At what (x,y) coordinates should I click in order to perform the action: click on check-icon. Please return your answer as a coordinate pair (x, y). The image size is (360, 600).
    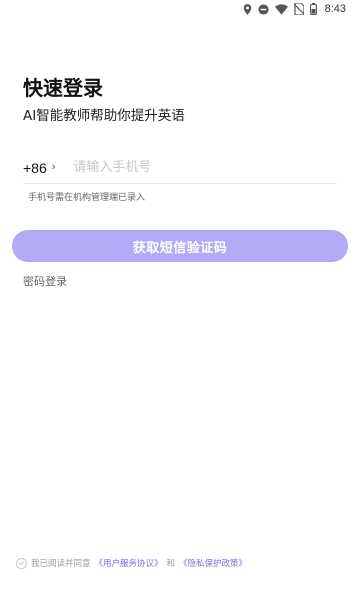
    Looking at the image, I should click on (21, 563).